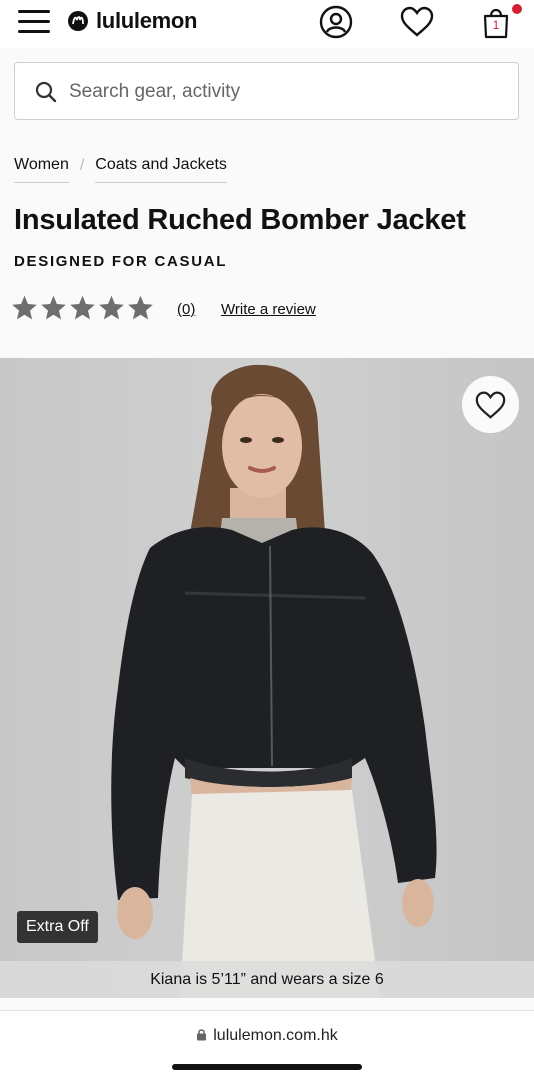 The width and height of the screenshot is (534, 1080). I want to click on search-bar, so click(266, 91).